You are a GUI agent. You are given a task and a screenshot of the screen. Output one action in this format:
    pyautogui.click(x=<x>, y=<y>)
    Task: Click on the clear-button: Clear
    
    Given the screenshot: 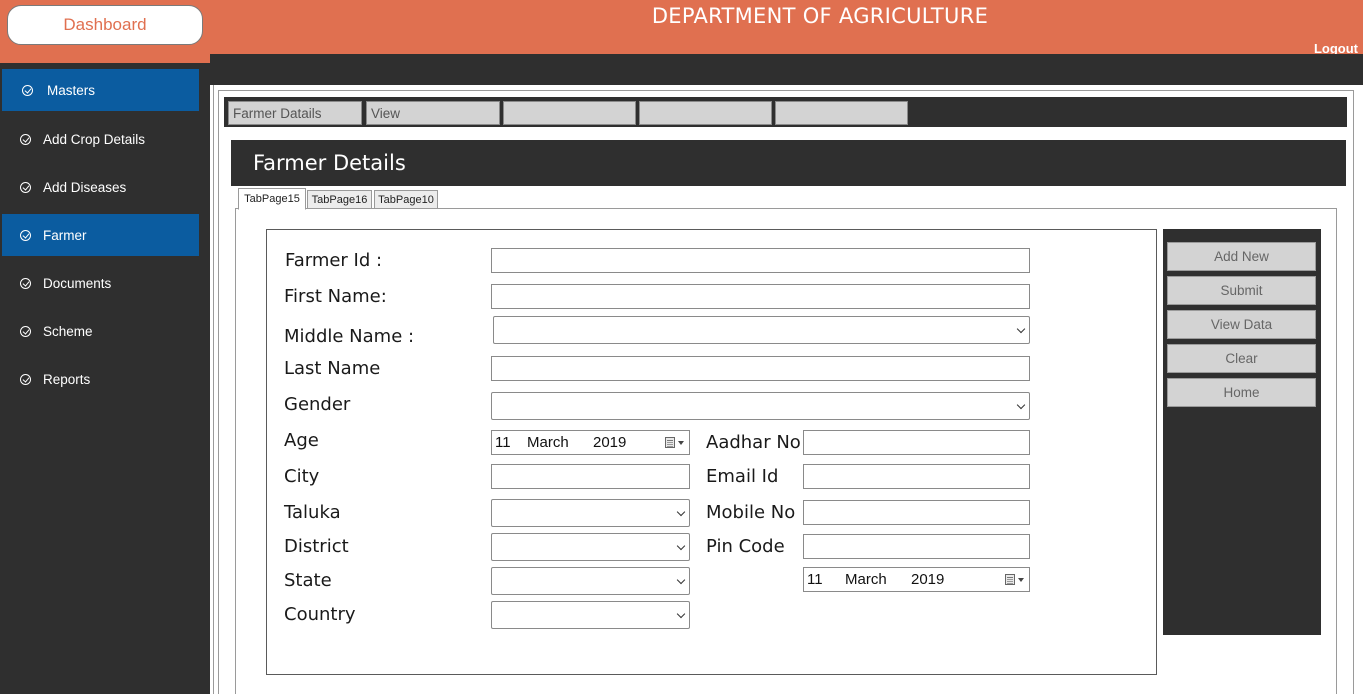 What is the action you would take?
    pyautogui.click(x=1241, y=358)
    